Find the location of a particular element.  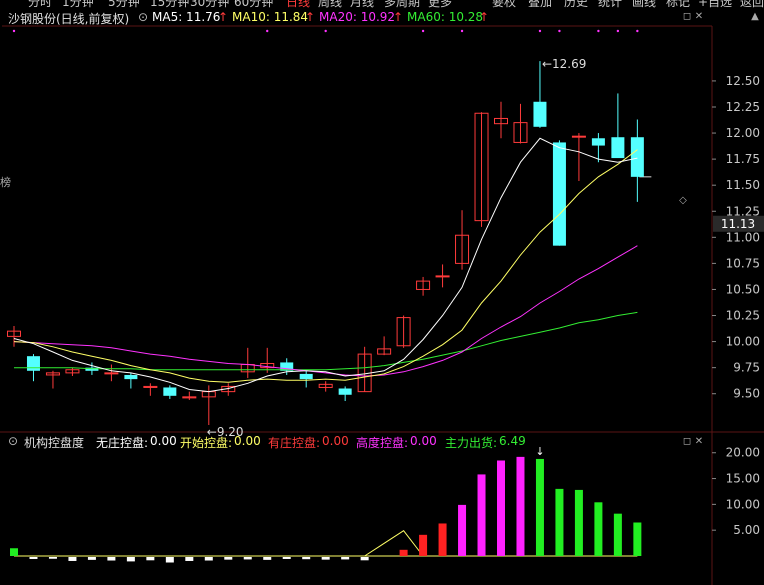

price-tick-label: 11.50 is located at coordinates (743, 185).